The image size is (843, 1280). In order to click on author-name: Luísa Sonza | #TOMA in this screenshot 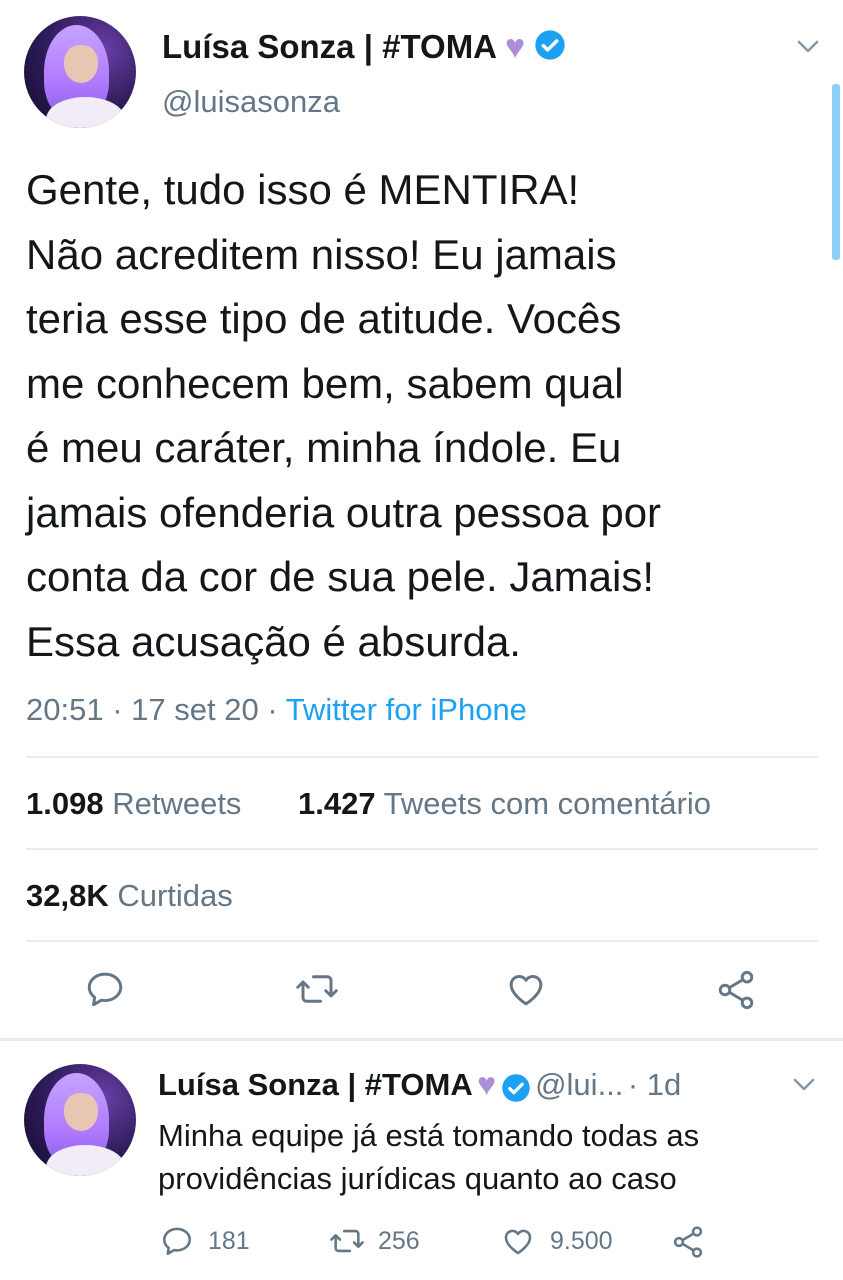, I will do `click(329, 46)`.